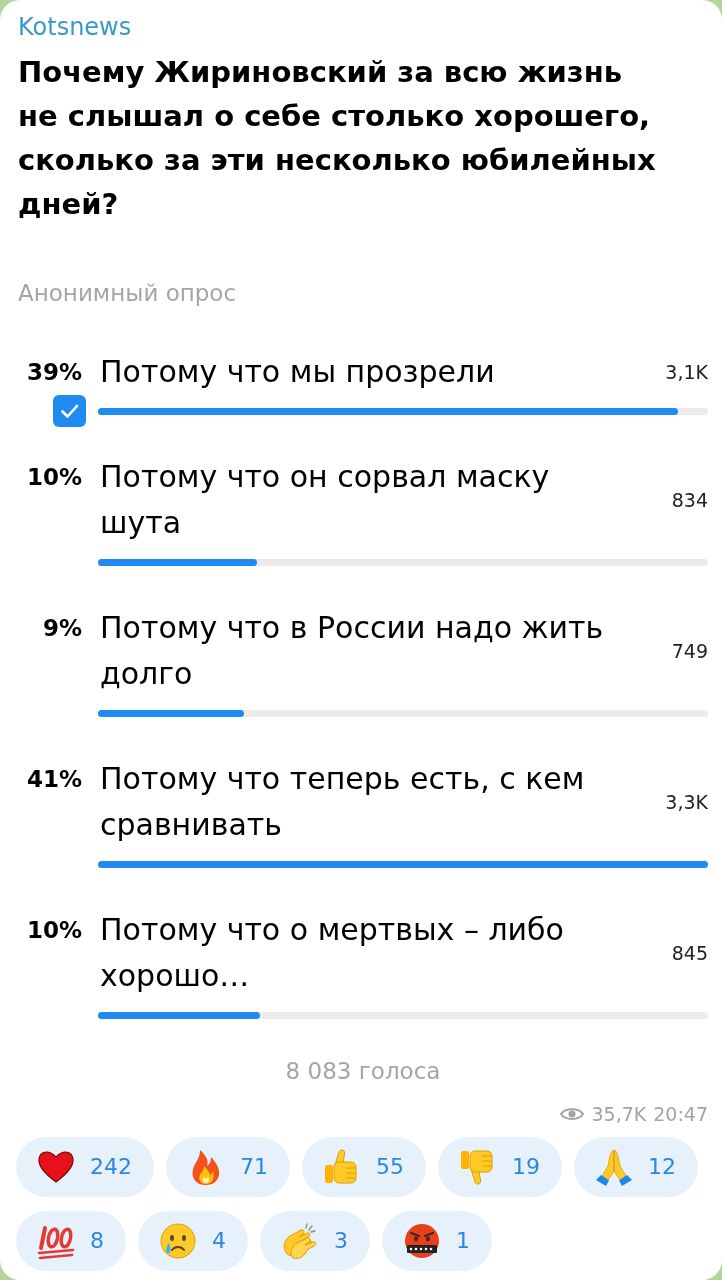 This screenshot has height=1280, width=722. I want to click on option-text: Потому что теперь есть, с кем сравнивать, so click(343, 802).